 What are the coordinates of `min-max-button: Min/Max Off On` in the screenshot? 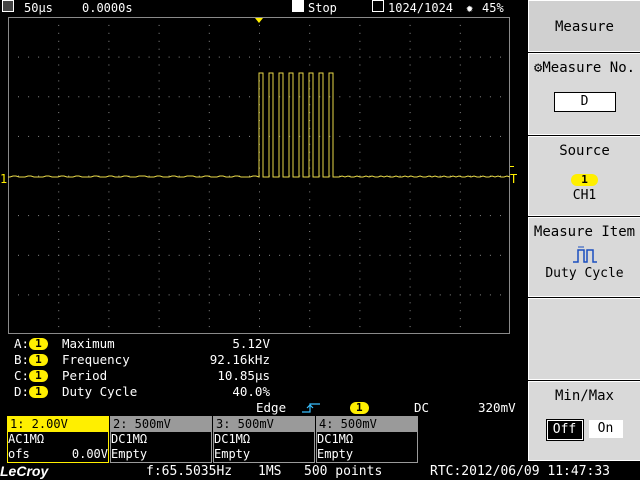 It's located at (584, 421).